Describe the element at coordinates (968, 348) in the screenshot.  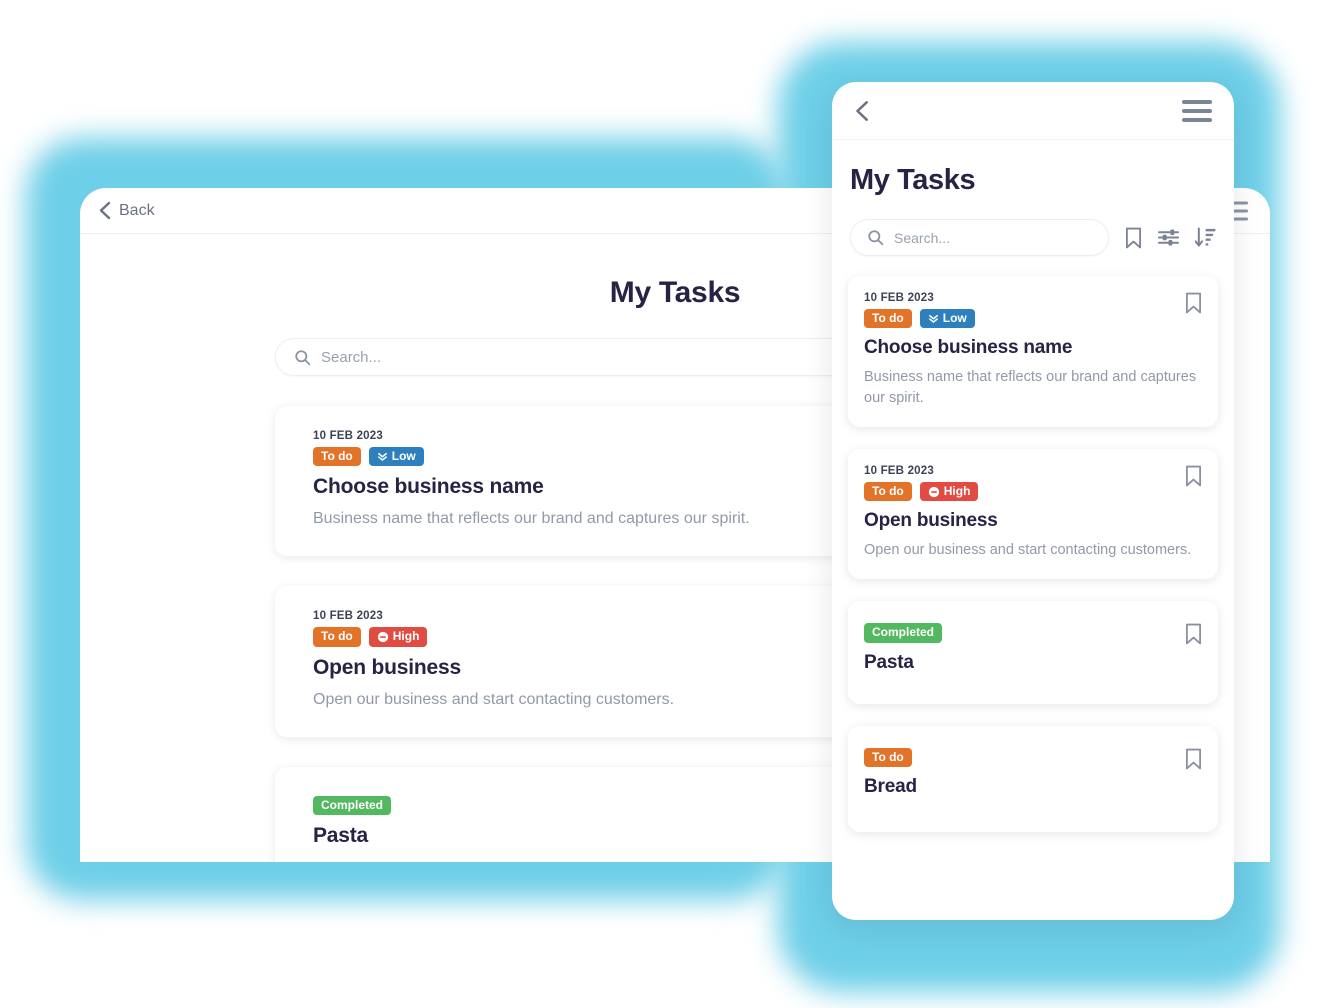
I see `task-title: Choose business name` at that location.